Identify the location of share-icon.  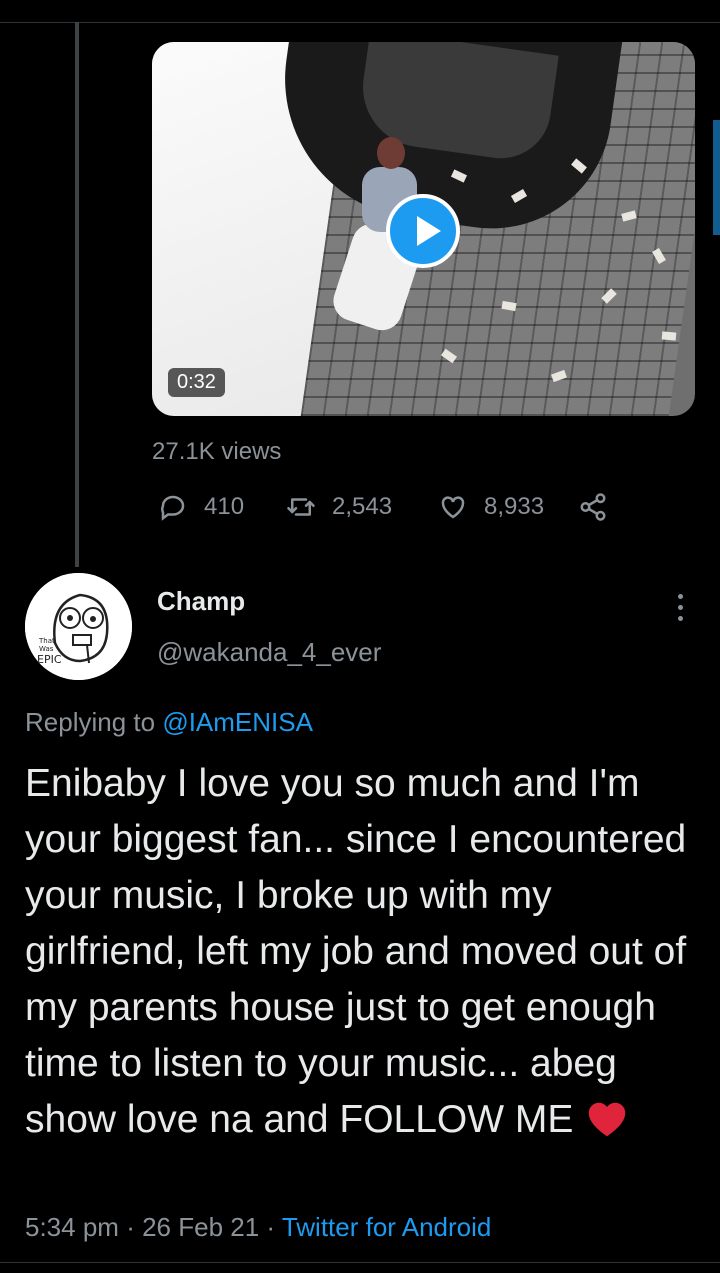
(593, 507).